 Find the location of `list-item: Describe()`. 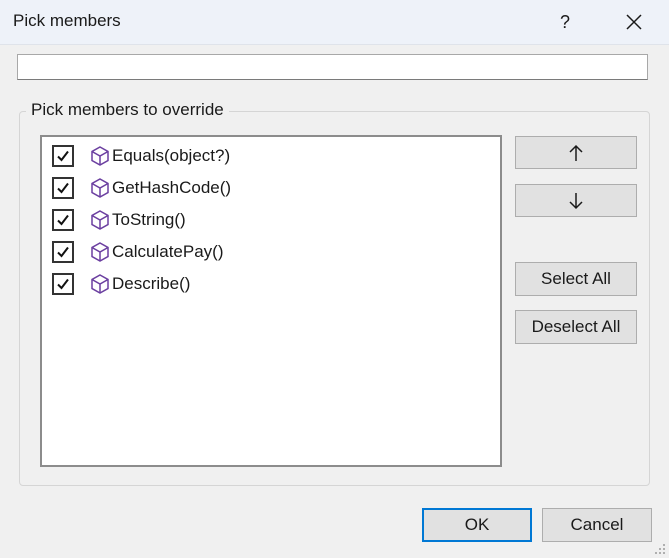

list-item: Describe() is located at coordinates (270, 283).